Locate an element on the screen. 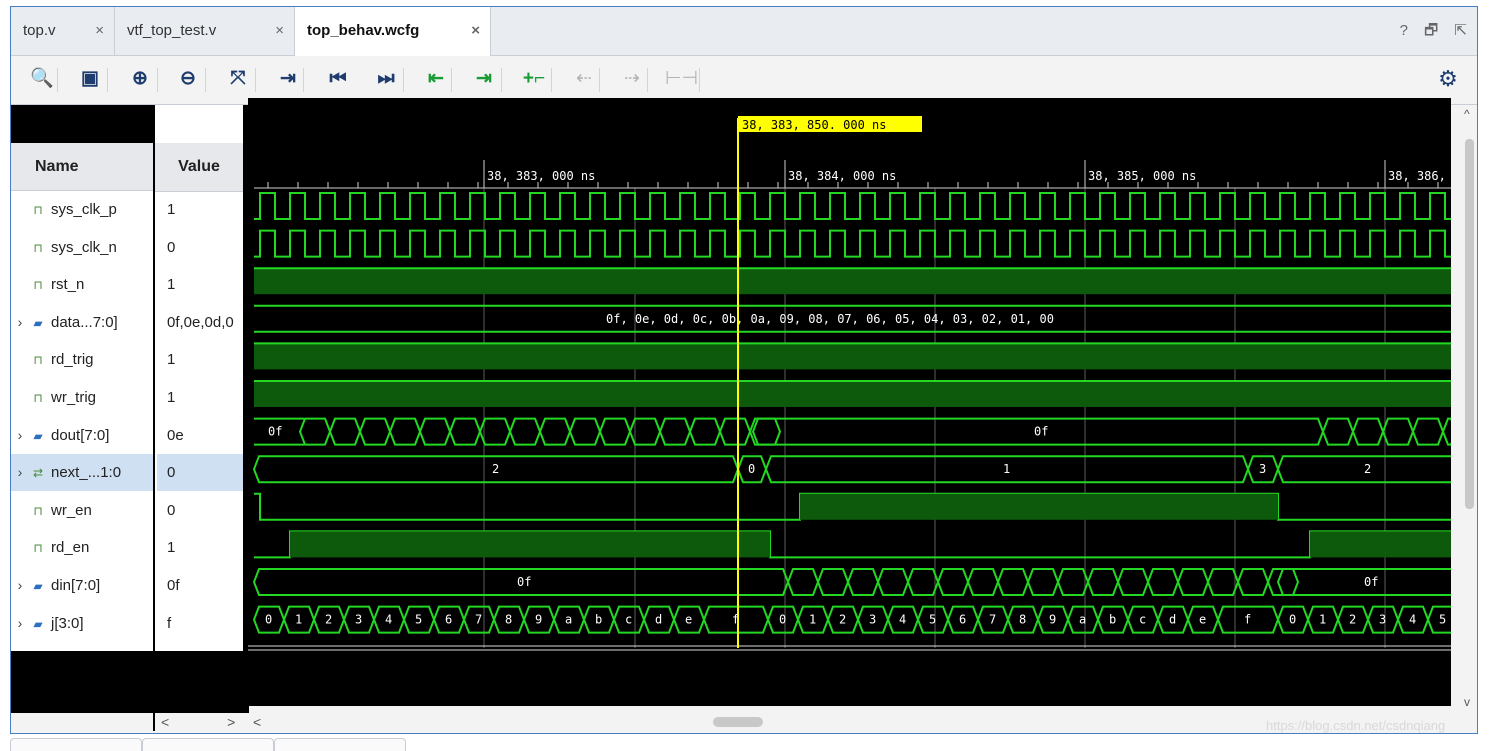  scroll-down-icon: v is located at coordinates (1467, 702).